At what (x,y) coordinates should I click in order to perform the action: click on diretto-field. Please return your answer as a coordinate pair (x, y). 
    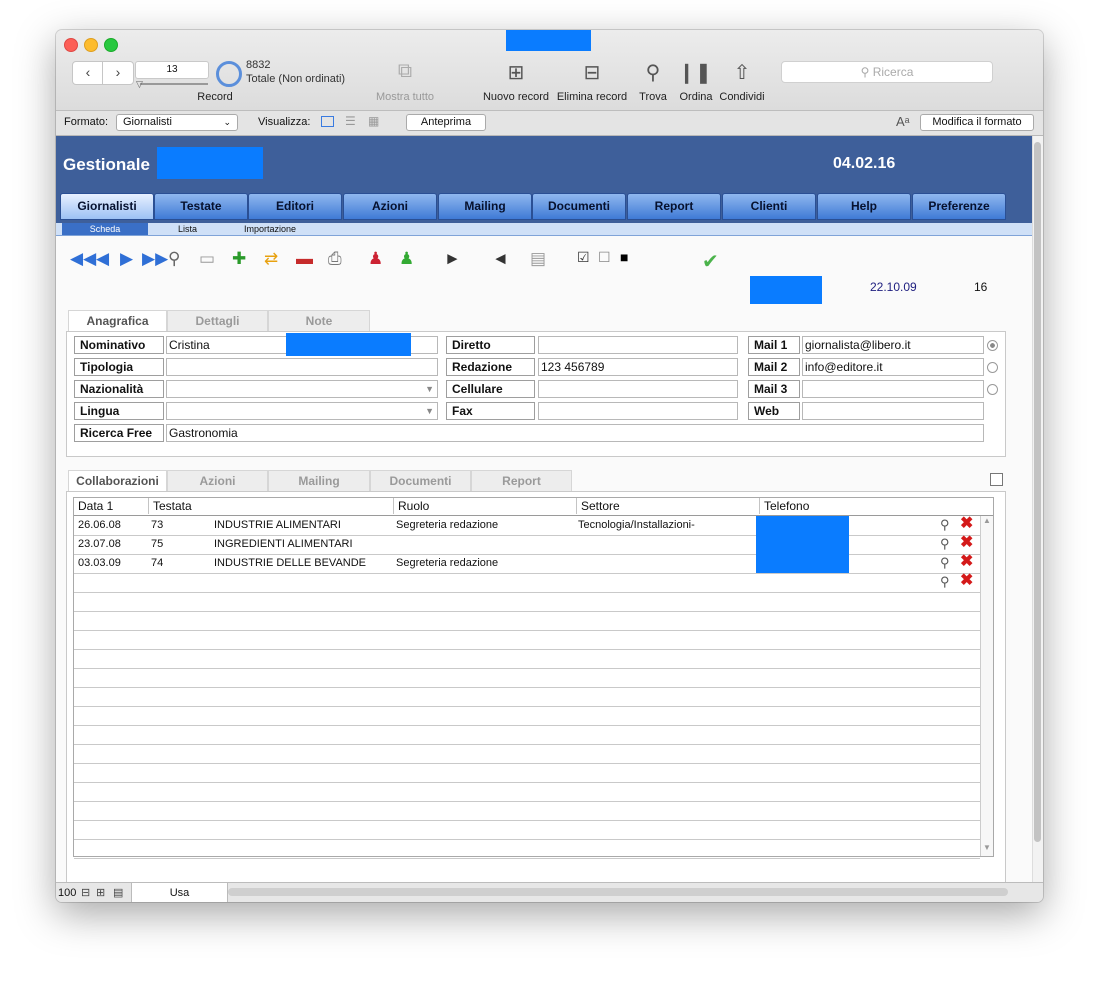
    Looking at the image, I should click on (638, 345).